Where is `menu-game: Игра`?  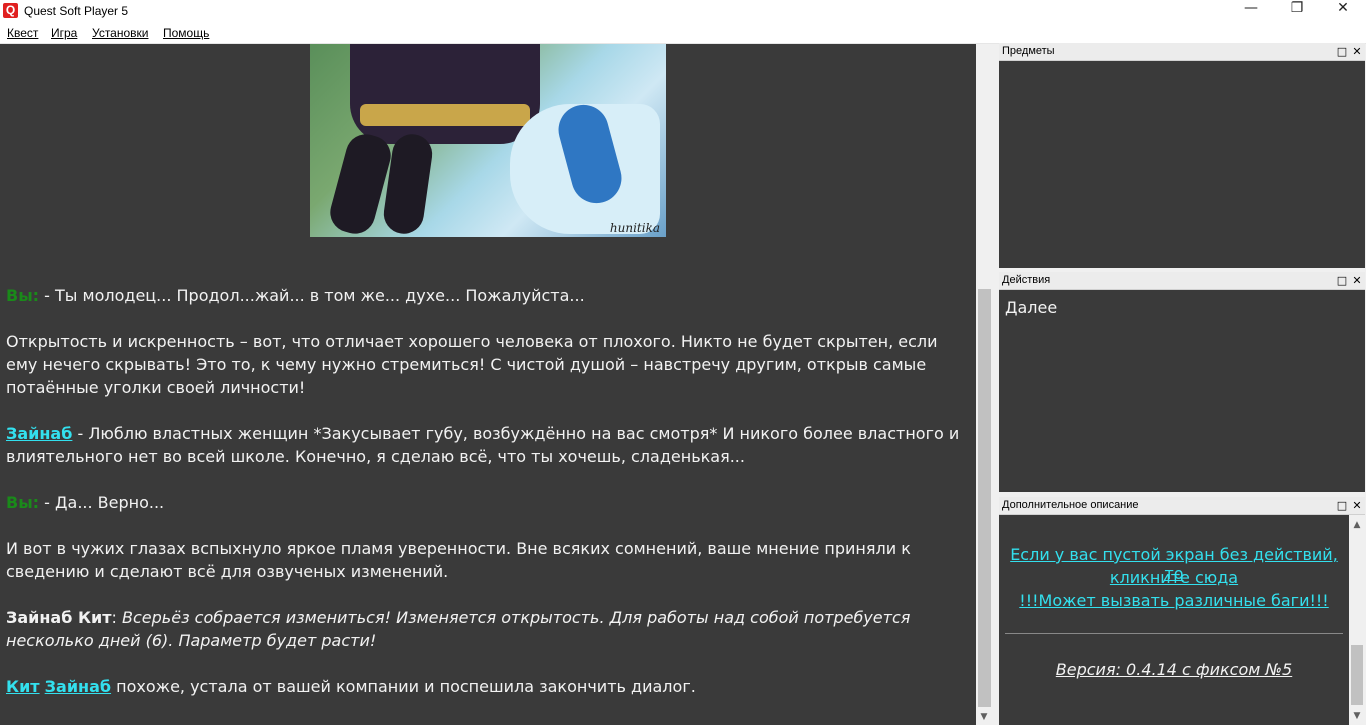 menu-game: Игра is located at coordinates (64, 33).